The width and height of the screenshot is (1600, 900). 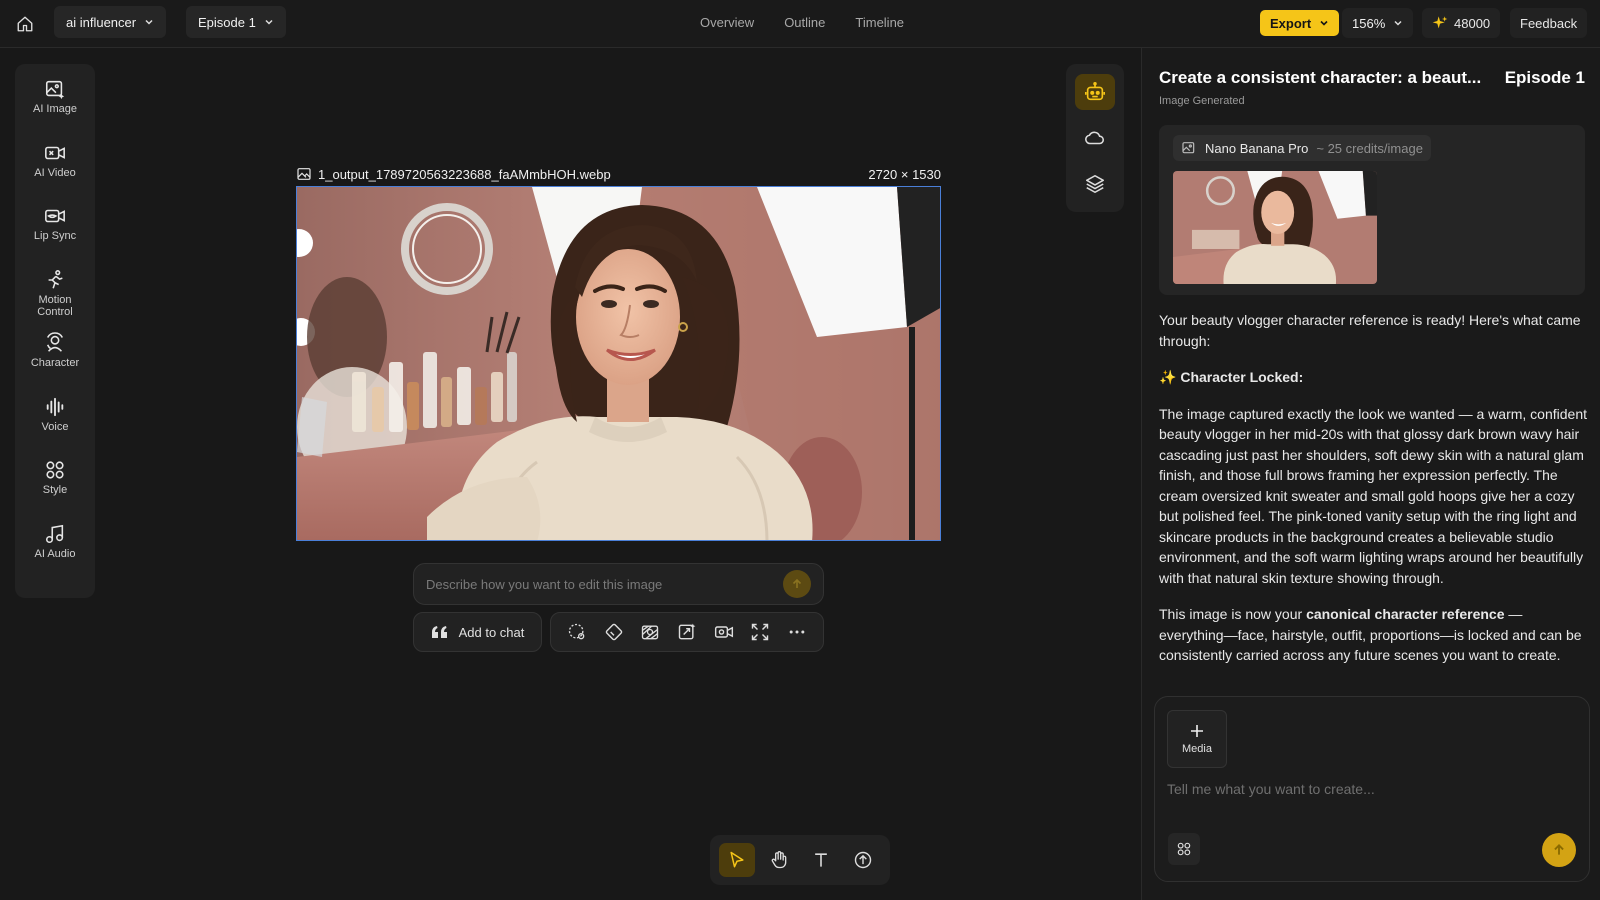 I want to click on grid-icon, so click(x=1184, y=849).